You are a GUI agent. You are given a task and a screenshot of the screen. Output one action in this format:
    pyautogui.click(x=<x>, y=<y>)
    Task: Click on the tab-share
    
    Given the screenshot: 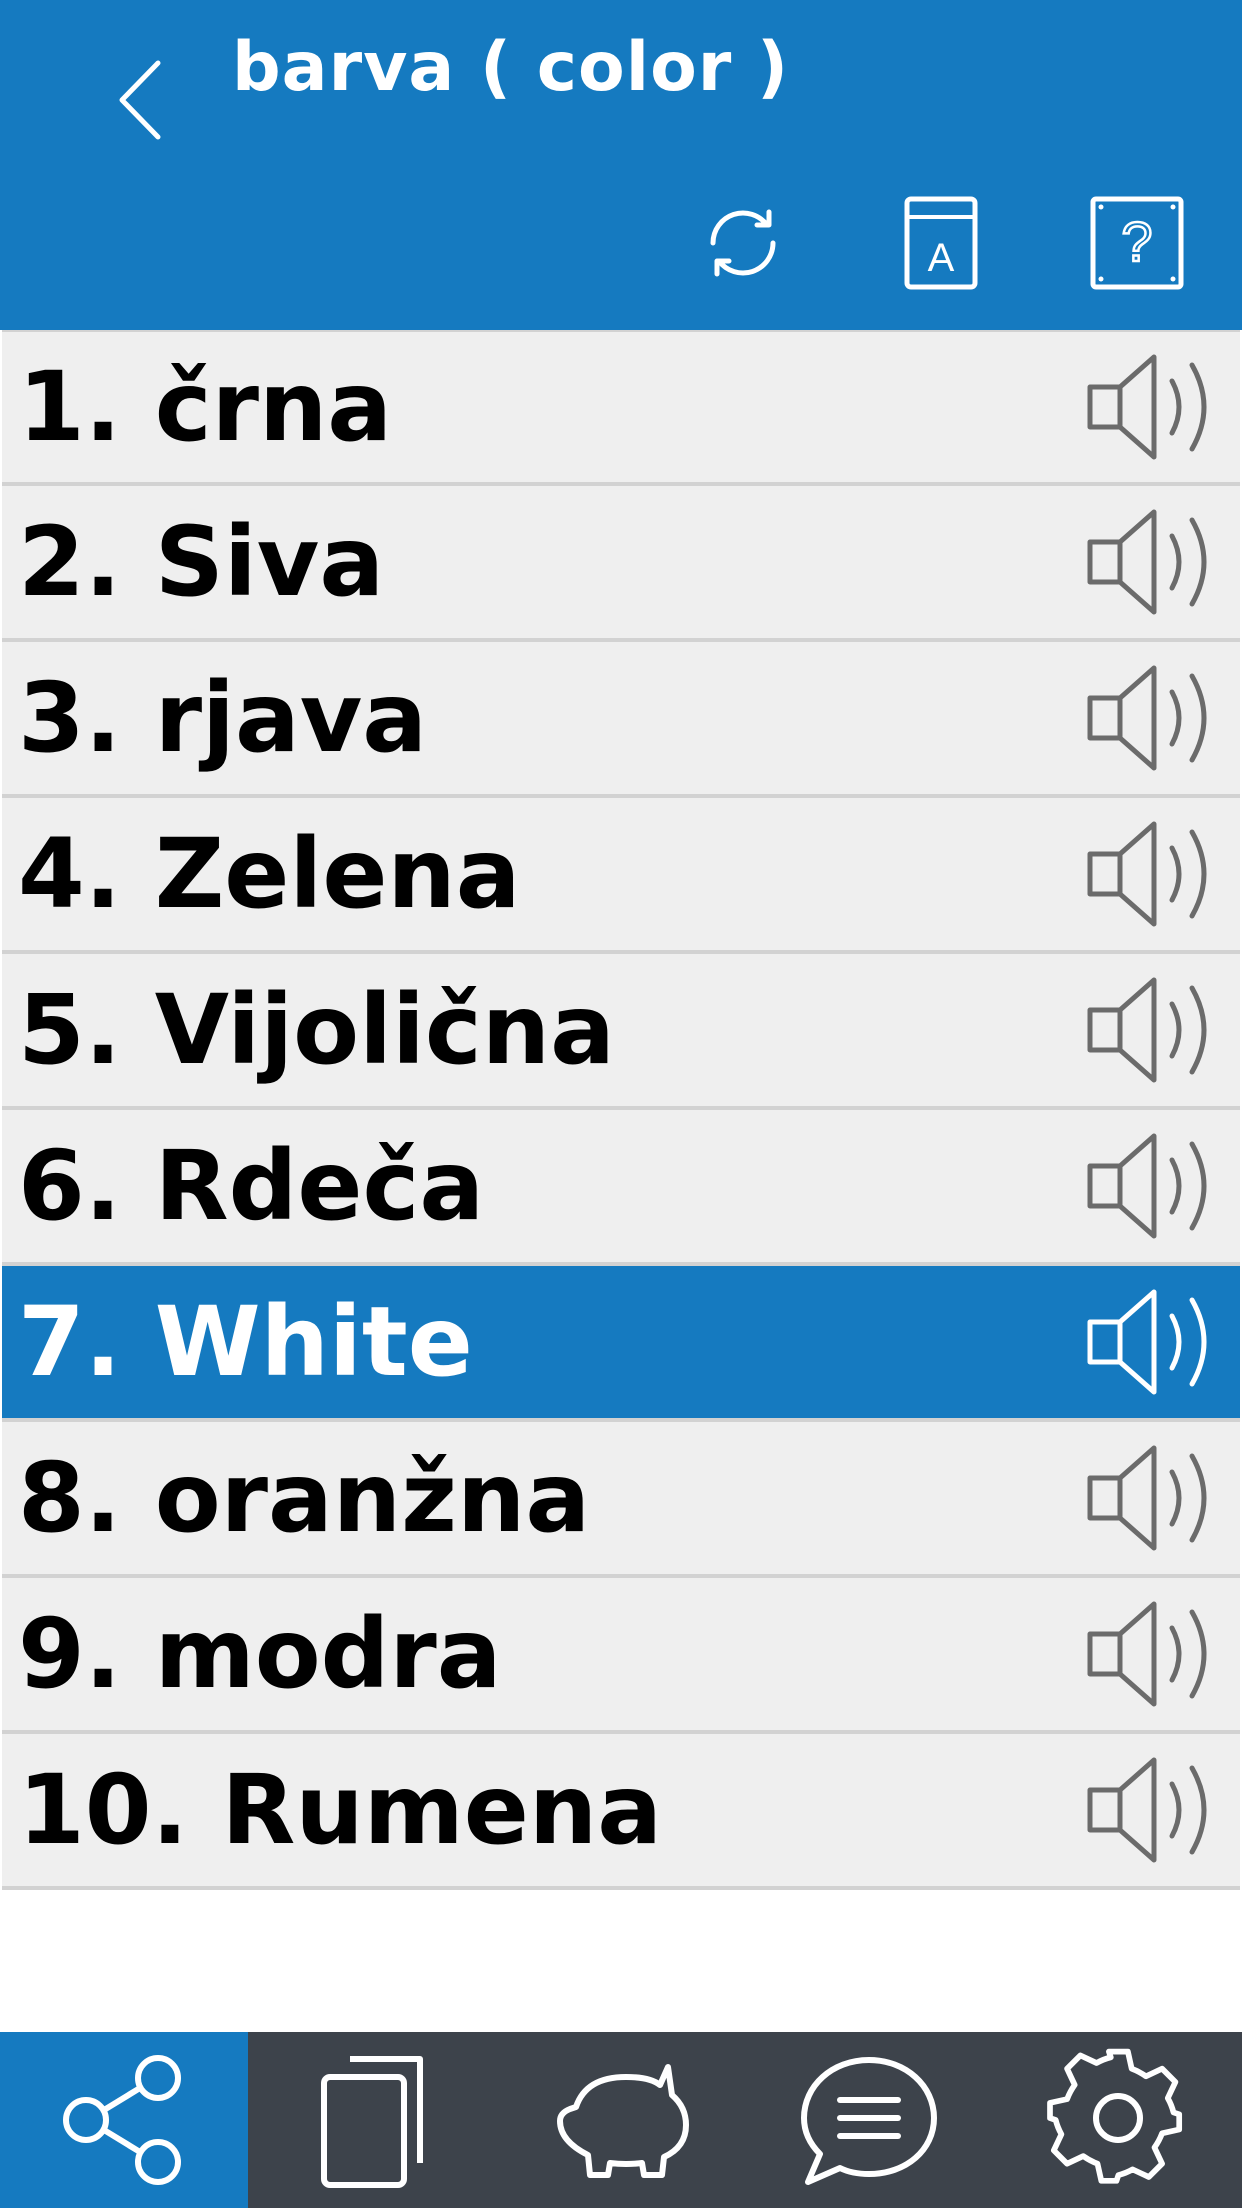 What is the action you would take?
    pyautogui.click(x=124, y=2120)
    